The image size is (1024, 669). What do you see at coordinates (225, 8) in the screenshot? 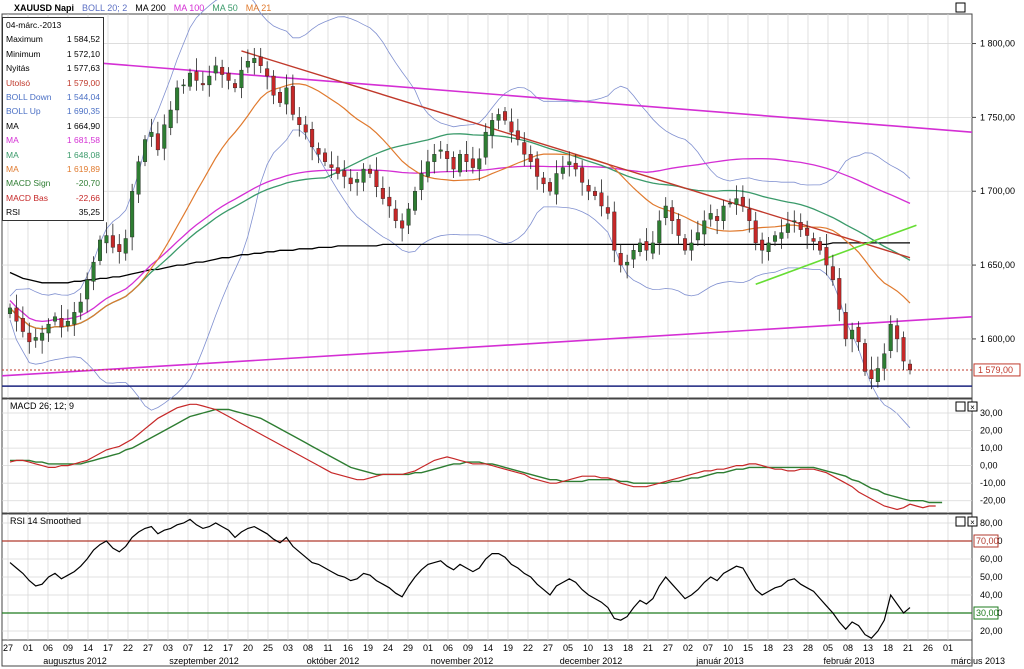
I see `indicator-ma50: MA 50` at bounding box center [225, 8].